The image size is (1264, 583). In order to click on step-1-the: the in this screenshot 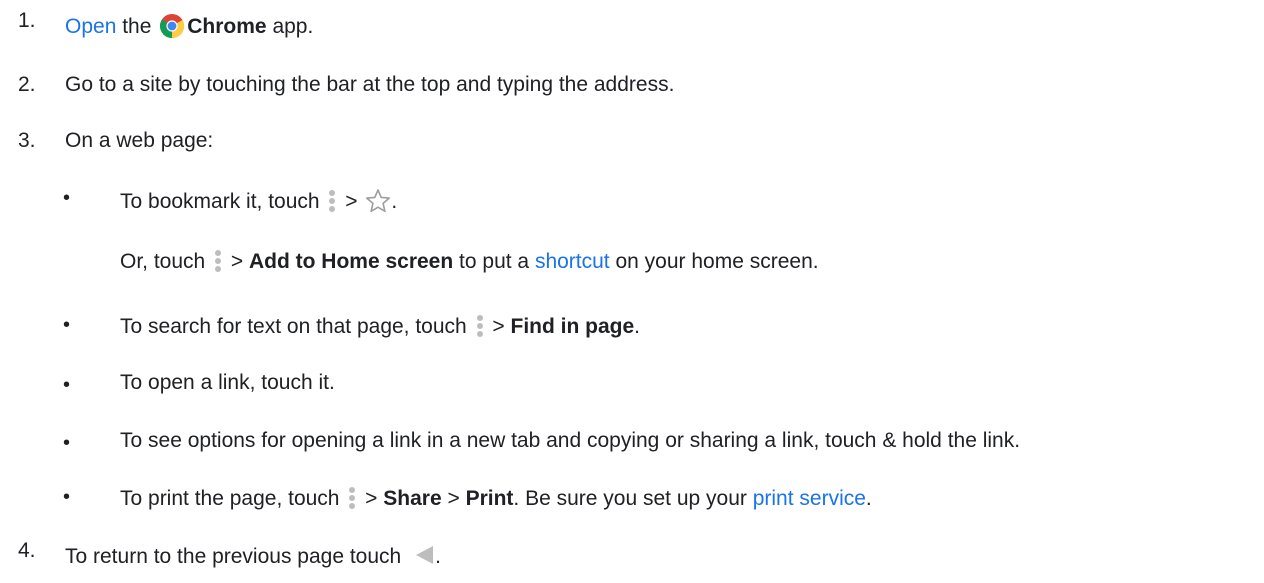, I will do `click(137, 26)`.